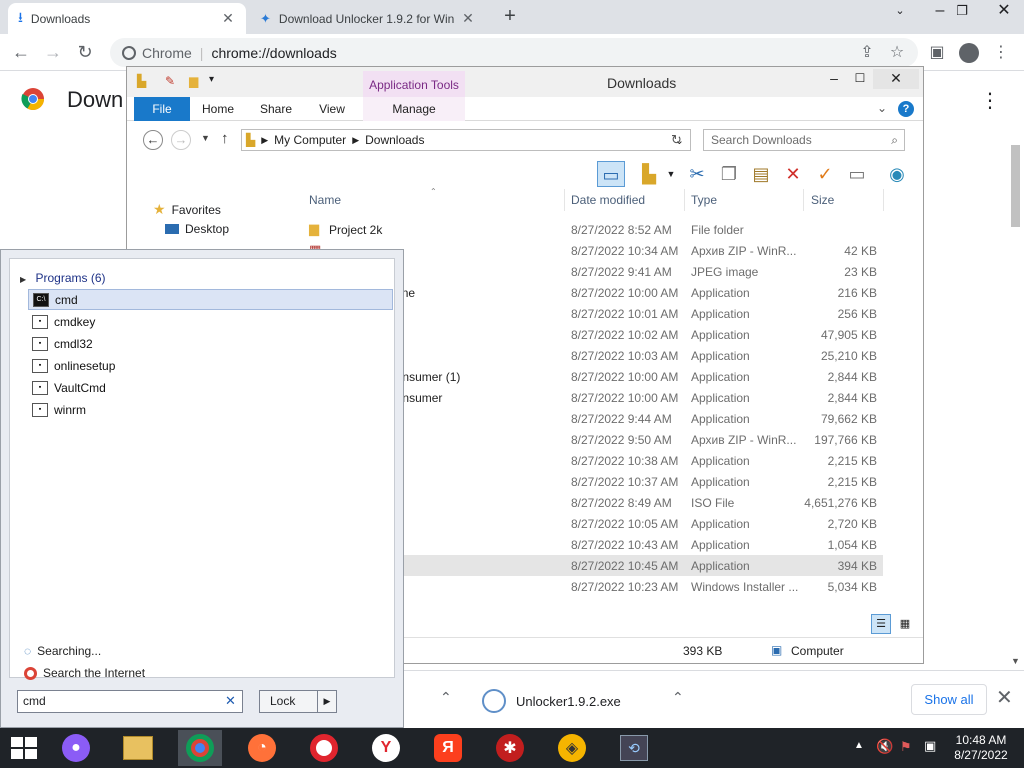 This screenshot has height=768, width=1024. Describe the element at coordinates (1015, 186) in the screenshot. I see `scrollbar-thumb` at that location.